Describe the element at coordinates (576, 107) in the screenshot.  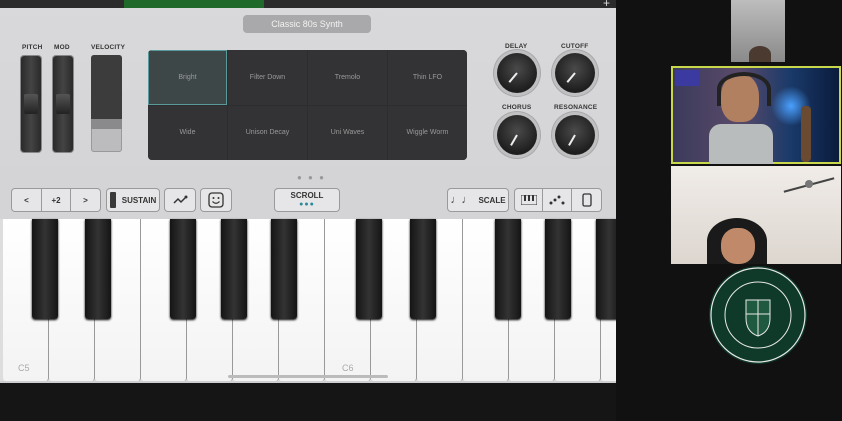
I see `resonance-label: RESONANCE` at that location.